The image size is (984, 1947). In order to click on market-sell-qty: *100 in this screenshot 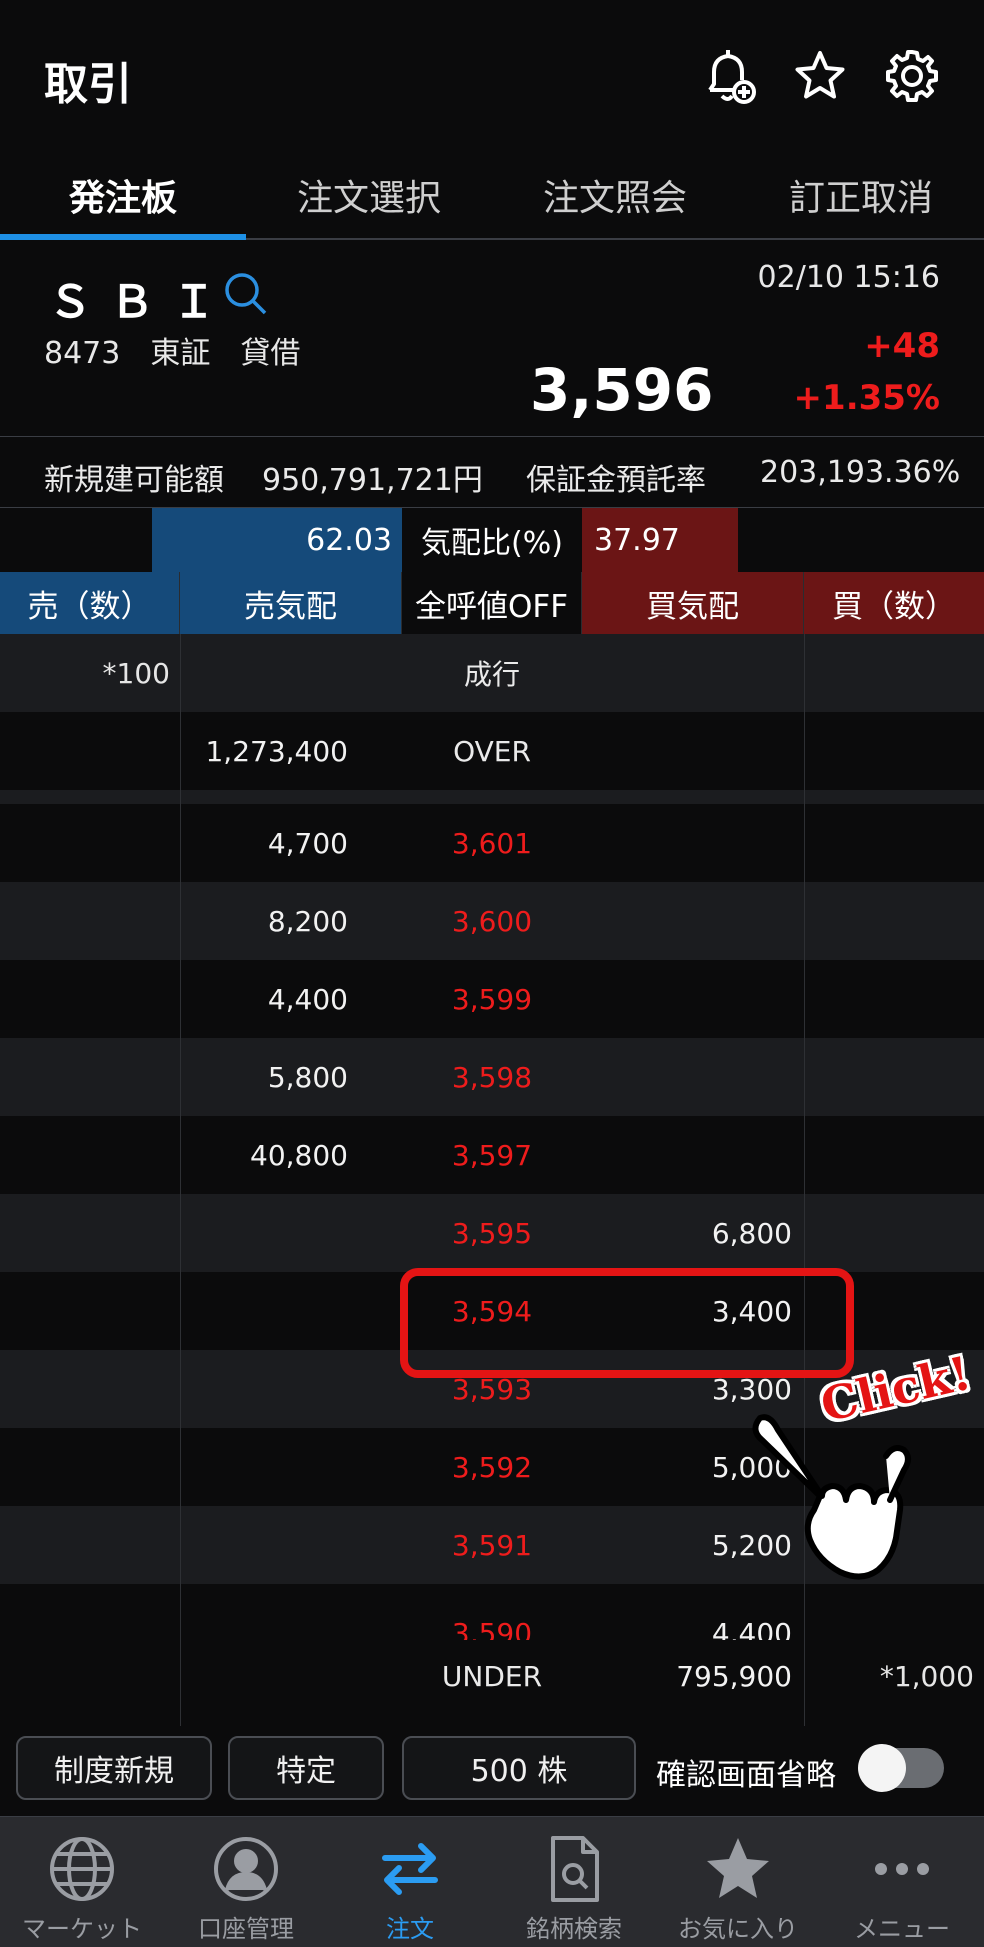, I will do `click(85, 673)`.